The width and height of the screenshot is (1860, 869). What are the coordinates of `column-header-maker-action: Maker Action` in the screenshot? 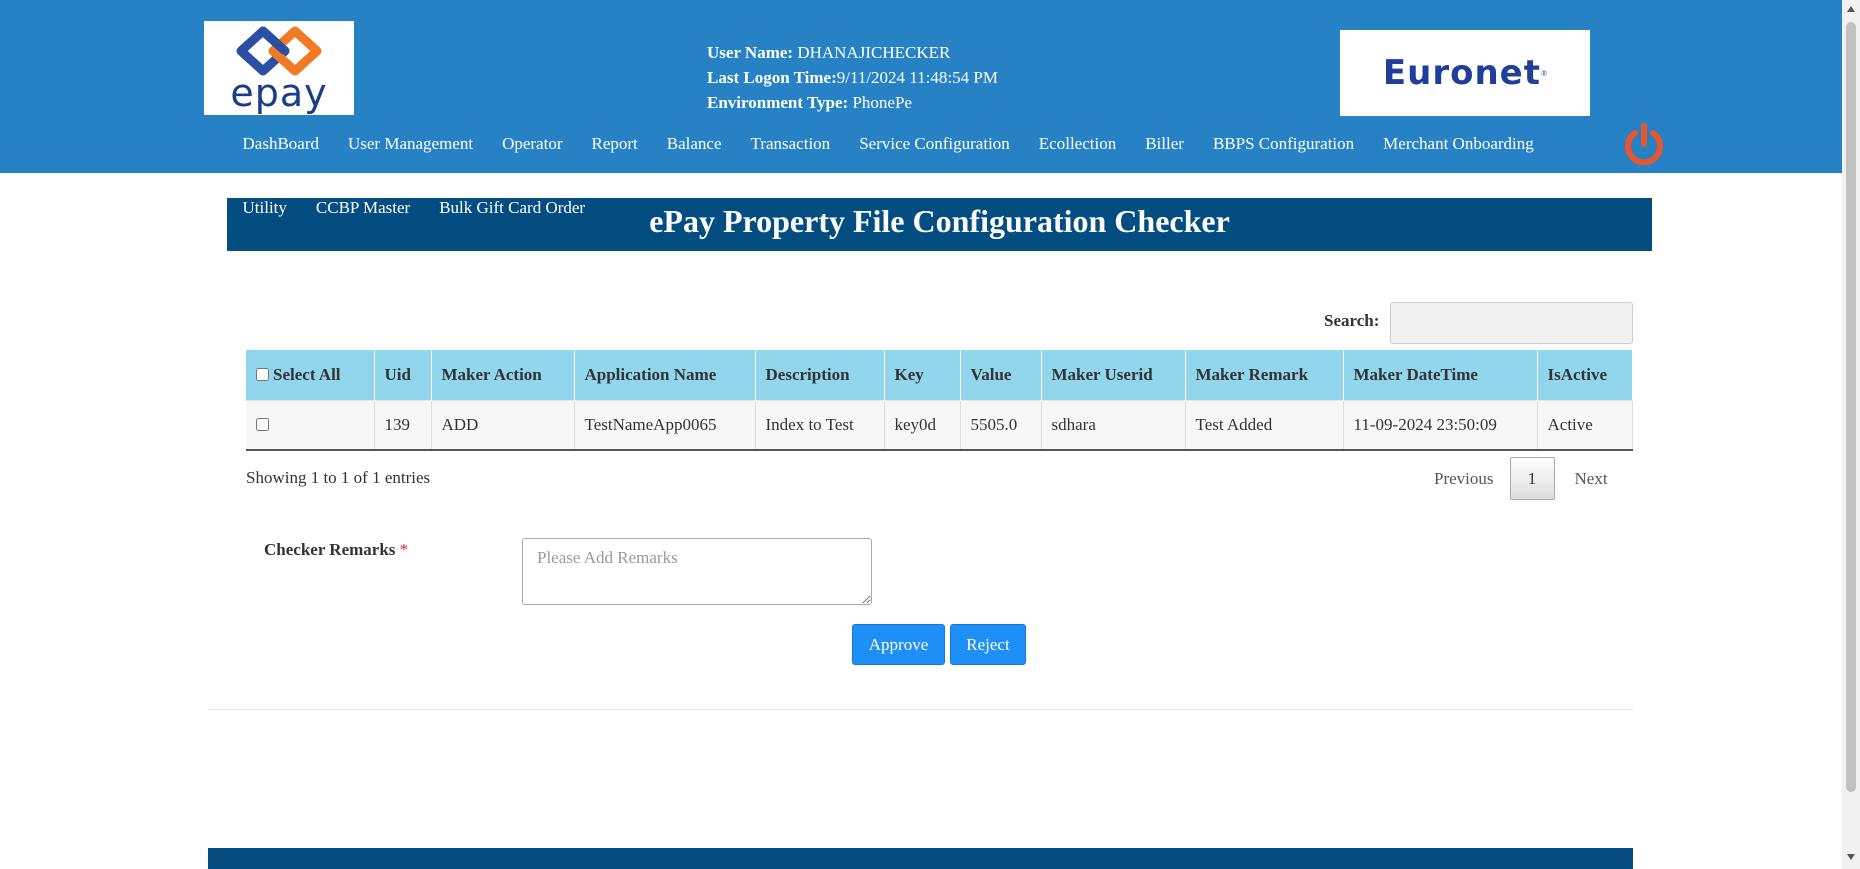 It's located at (503, 375).